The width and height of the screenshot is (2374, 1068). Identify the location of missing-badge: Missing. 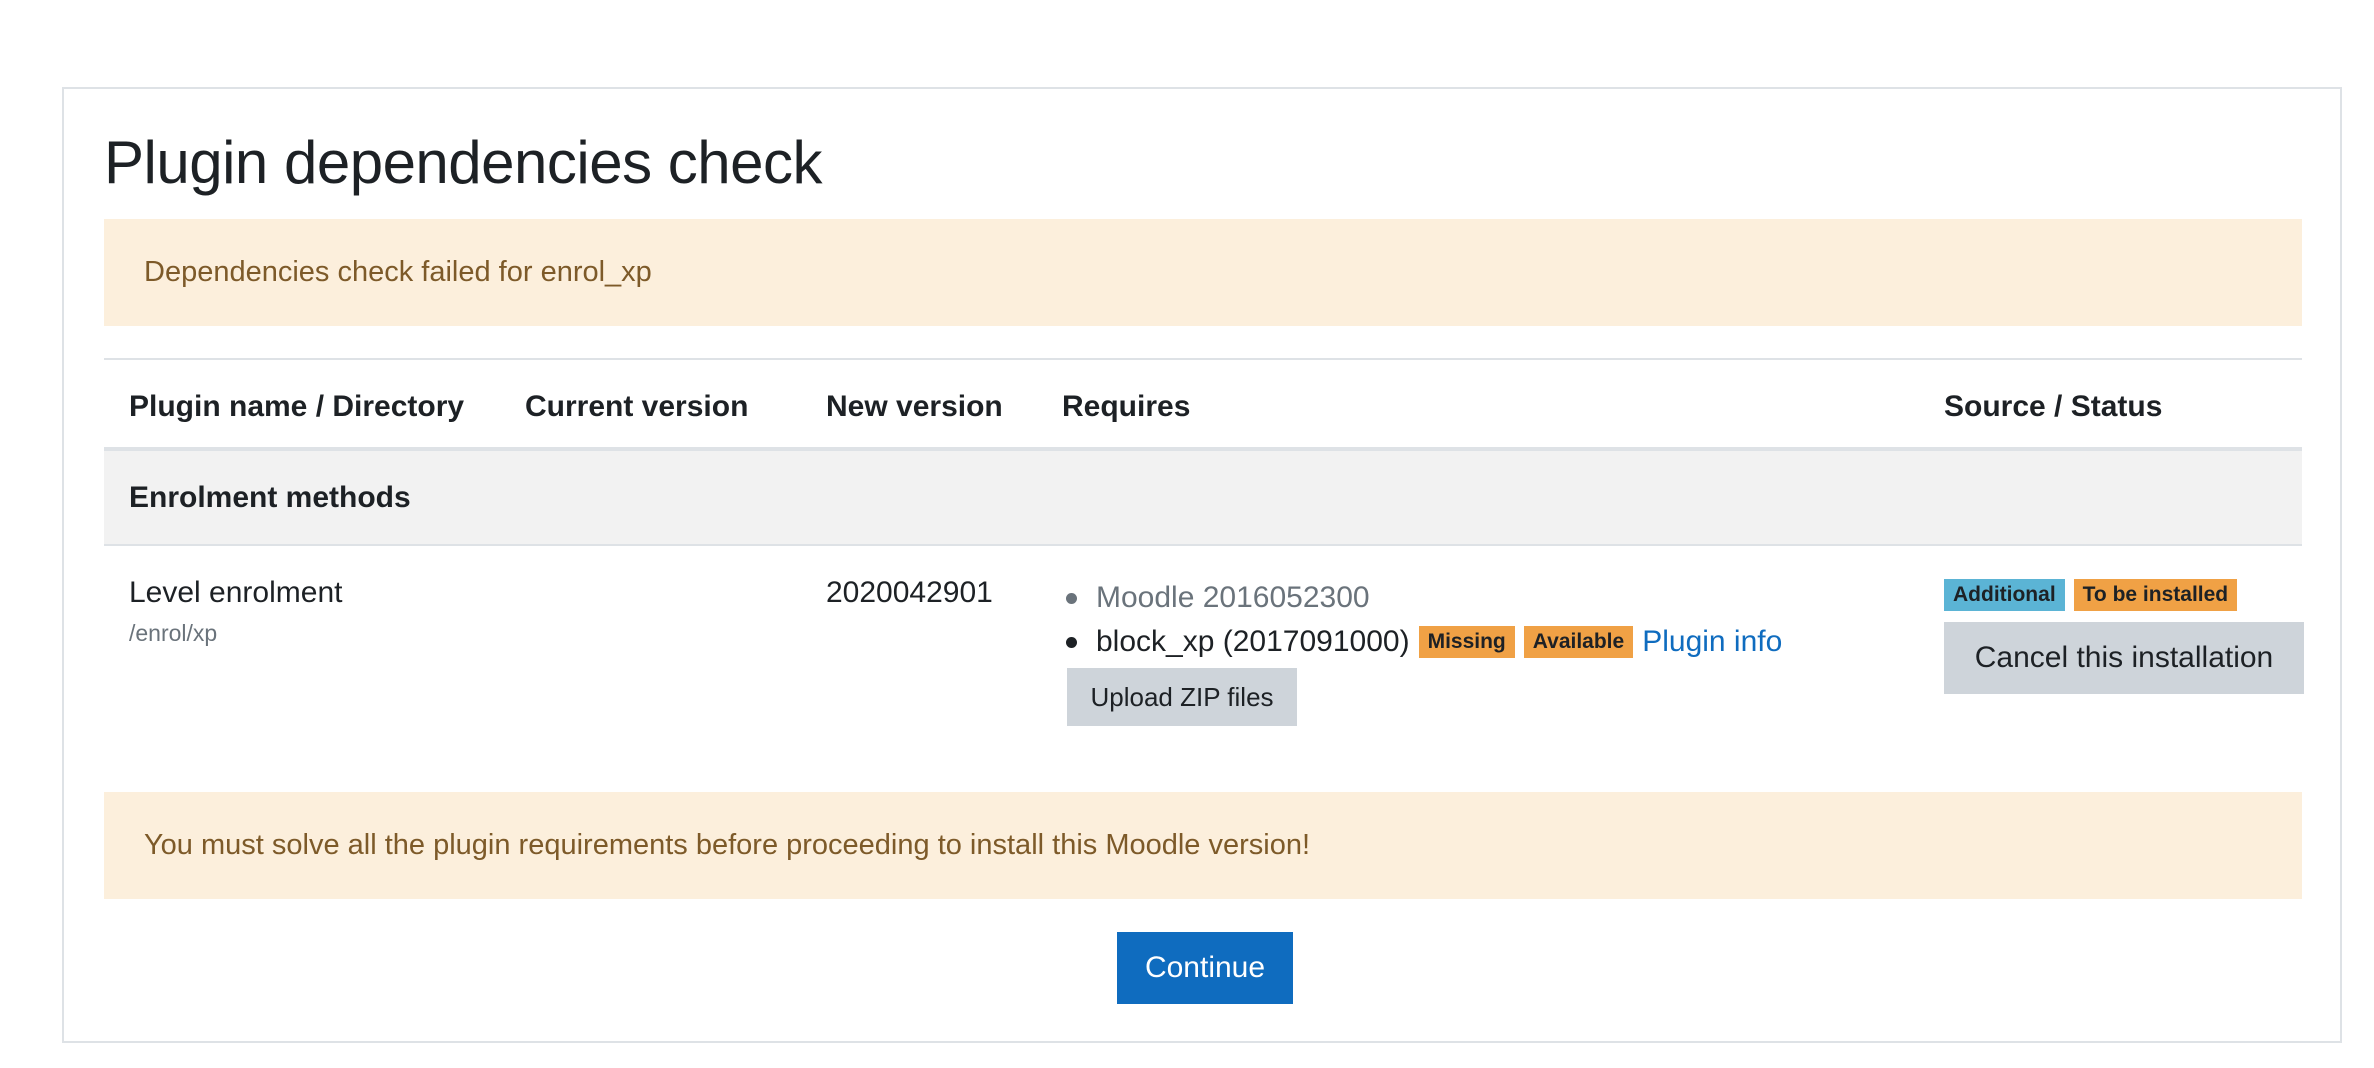
(1466, 642).